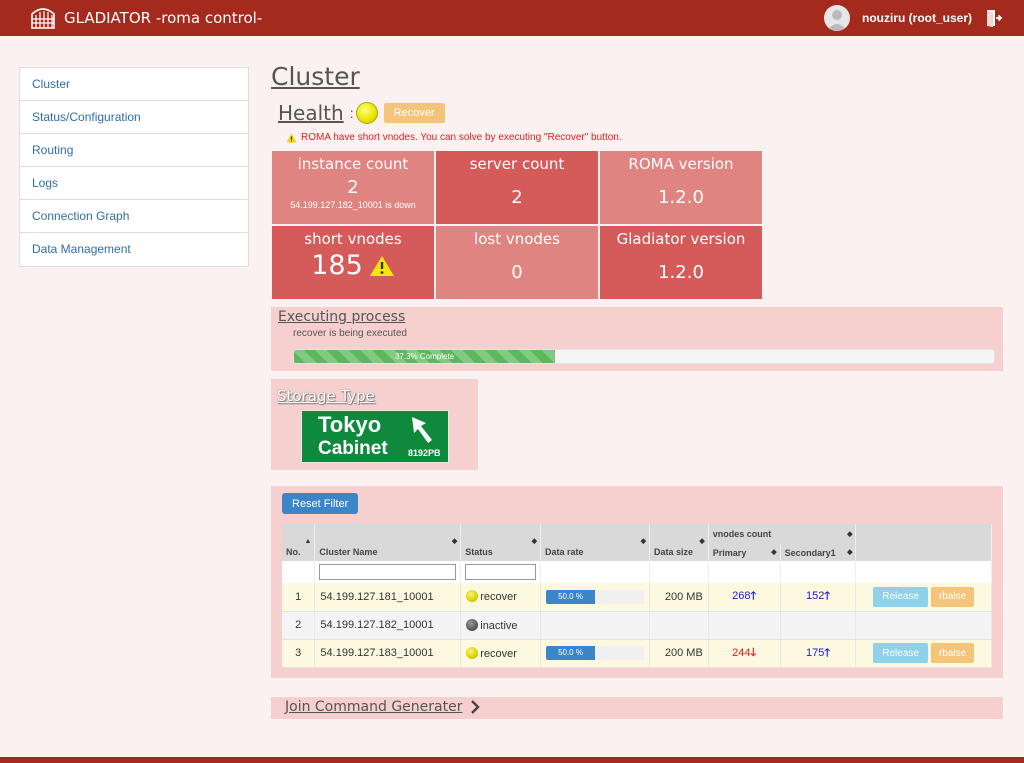  Describe the element at coordinates (134, 117) in the screenshot. I see `sidebar-item-status-configuration: Status/Configuration` at that location.